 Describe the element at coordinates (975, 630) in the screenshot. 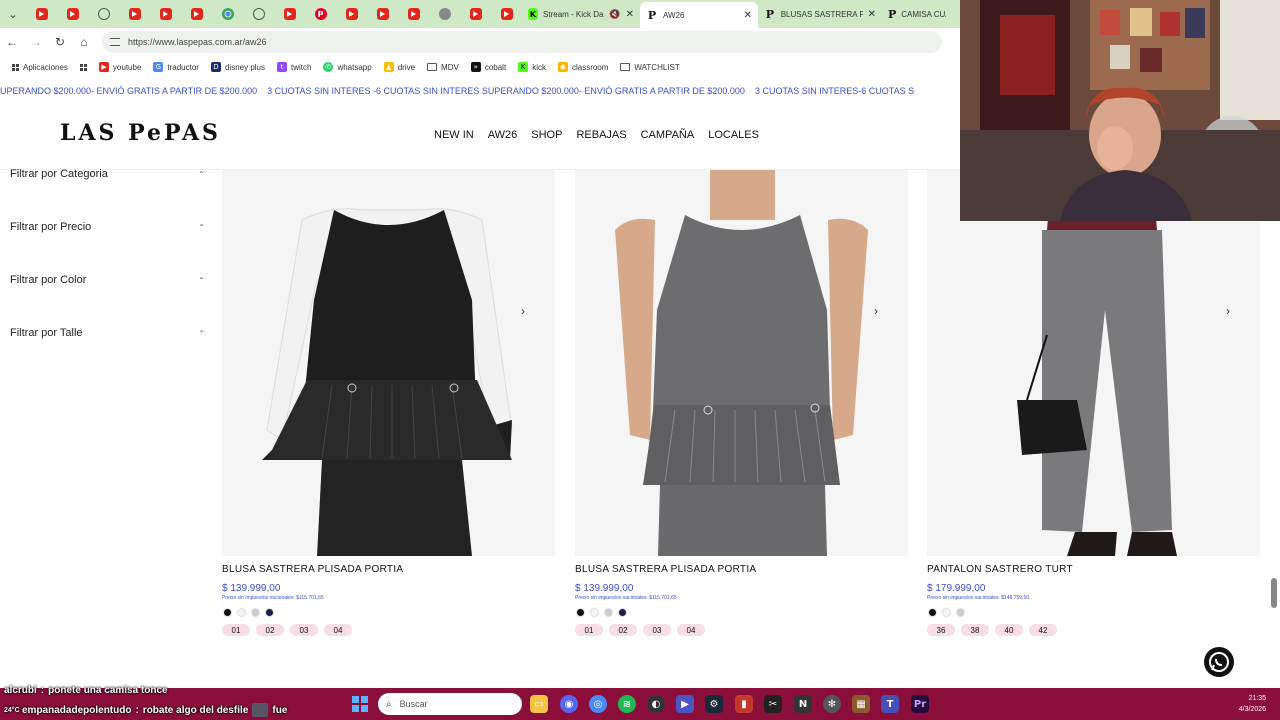

I see `size-option: 38` at that location.